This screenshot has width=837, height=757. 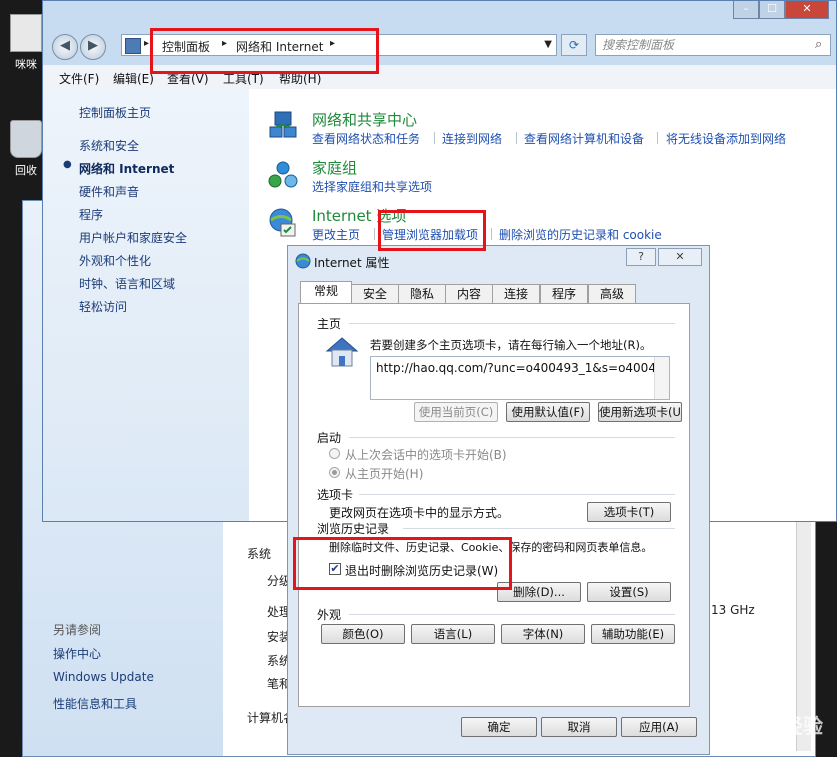 What do you see at coordinates (329, 615) in the screenshot?
I see `appearance-heading: 外观` at bounding box center [329, 615].